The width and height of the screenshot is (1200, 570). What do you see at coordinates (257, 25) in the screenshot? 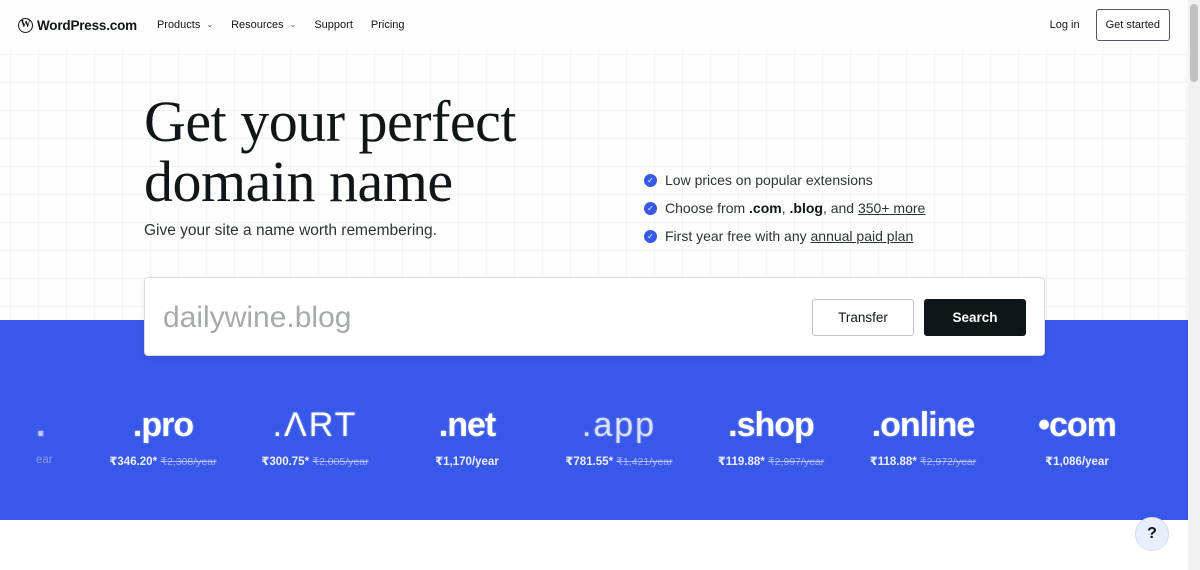
I see `nav-resources-label: Resources` at bounding box center [257, 25].